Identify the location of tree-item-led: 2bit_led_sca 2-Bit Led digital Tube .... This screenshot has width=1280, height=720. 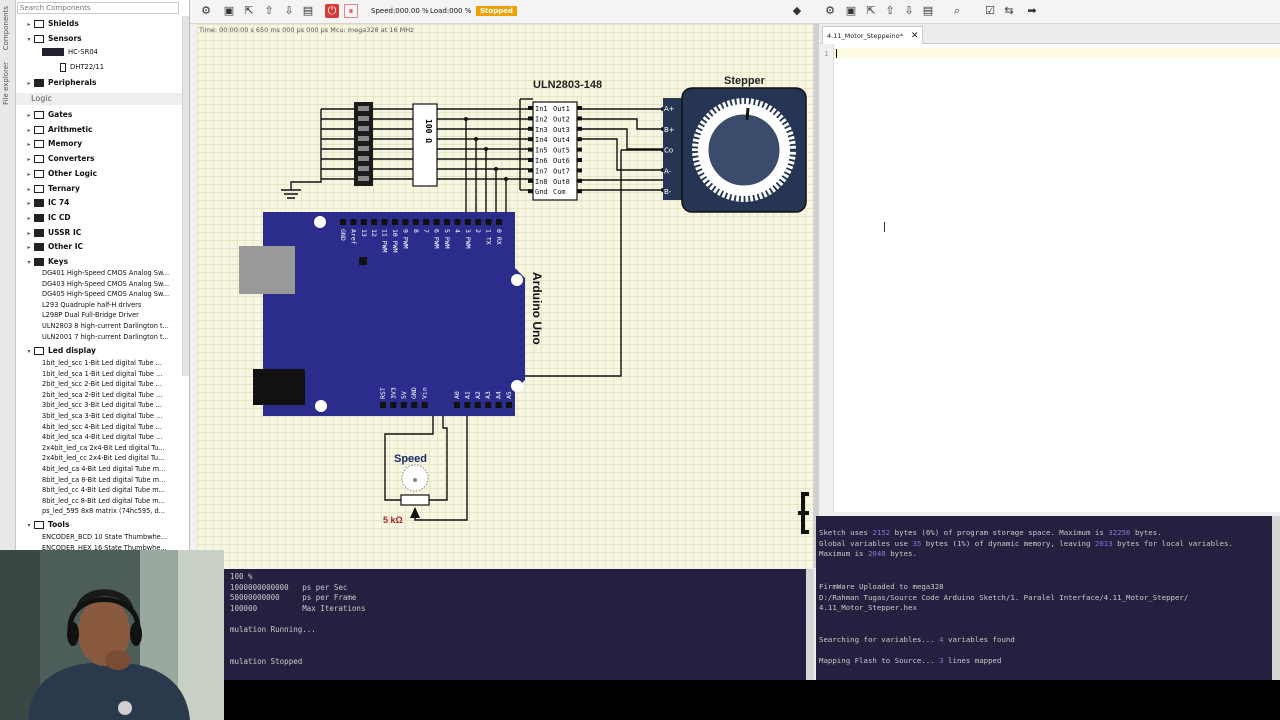
(102, 395).